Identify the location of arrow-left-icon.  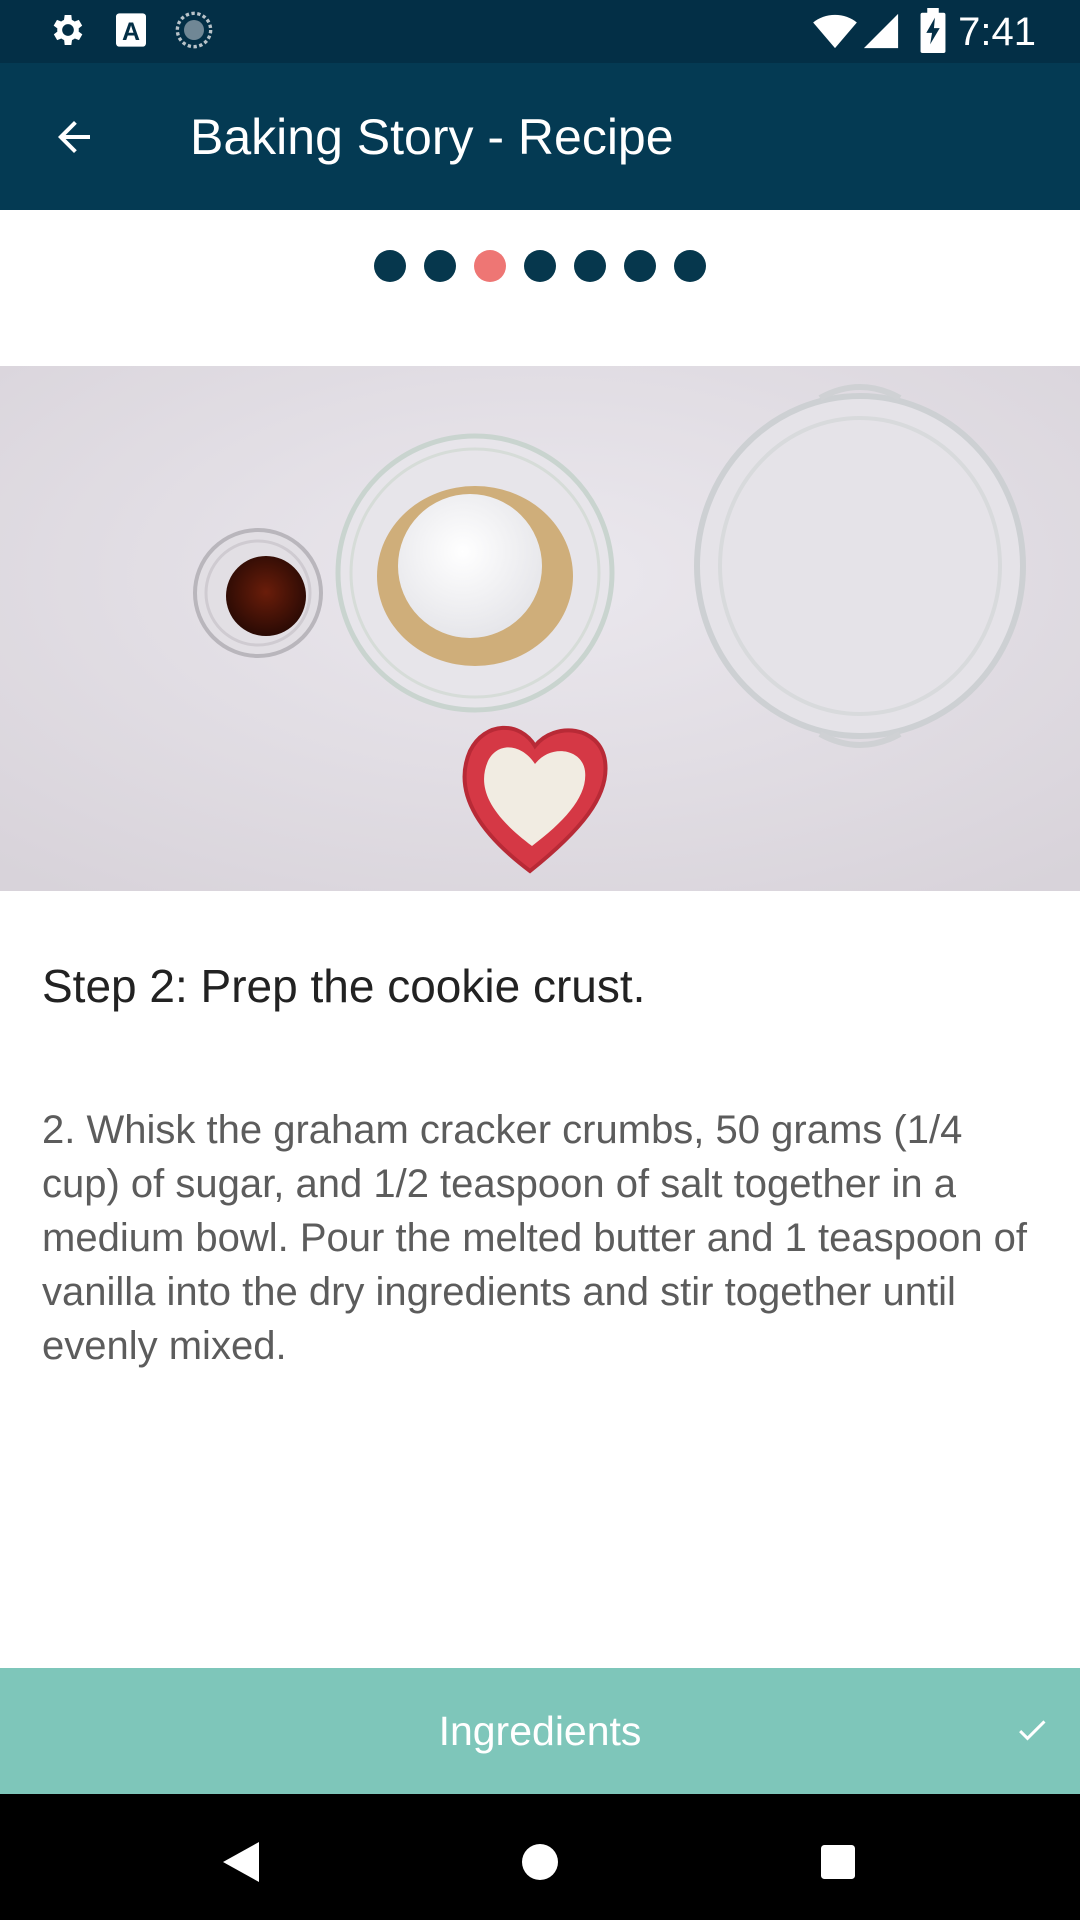
(74, 137).